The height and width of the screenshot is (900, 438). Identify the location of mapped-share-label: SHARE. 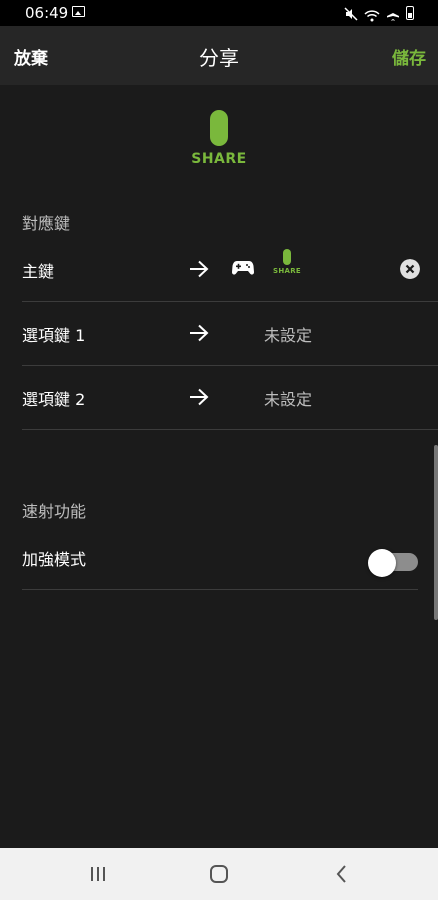
(287, 271).